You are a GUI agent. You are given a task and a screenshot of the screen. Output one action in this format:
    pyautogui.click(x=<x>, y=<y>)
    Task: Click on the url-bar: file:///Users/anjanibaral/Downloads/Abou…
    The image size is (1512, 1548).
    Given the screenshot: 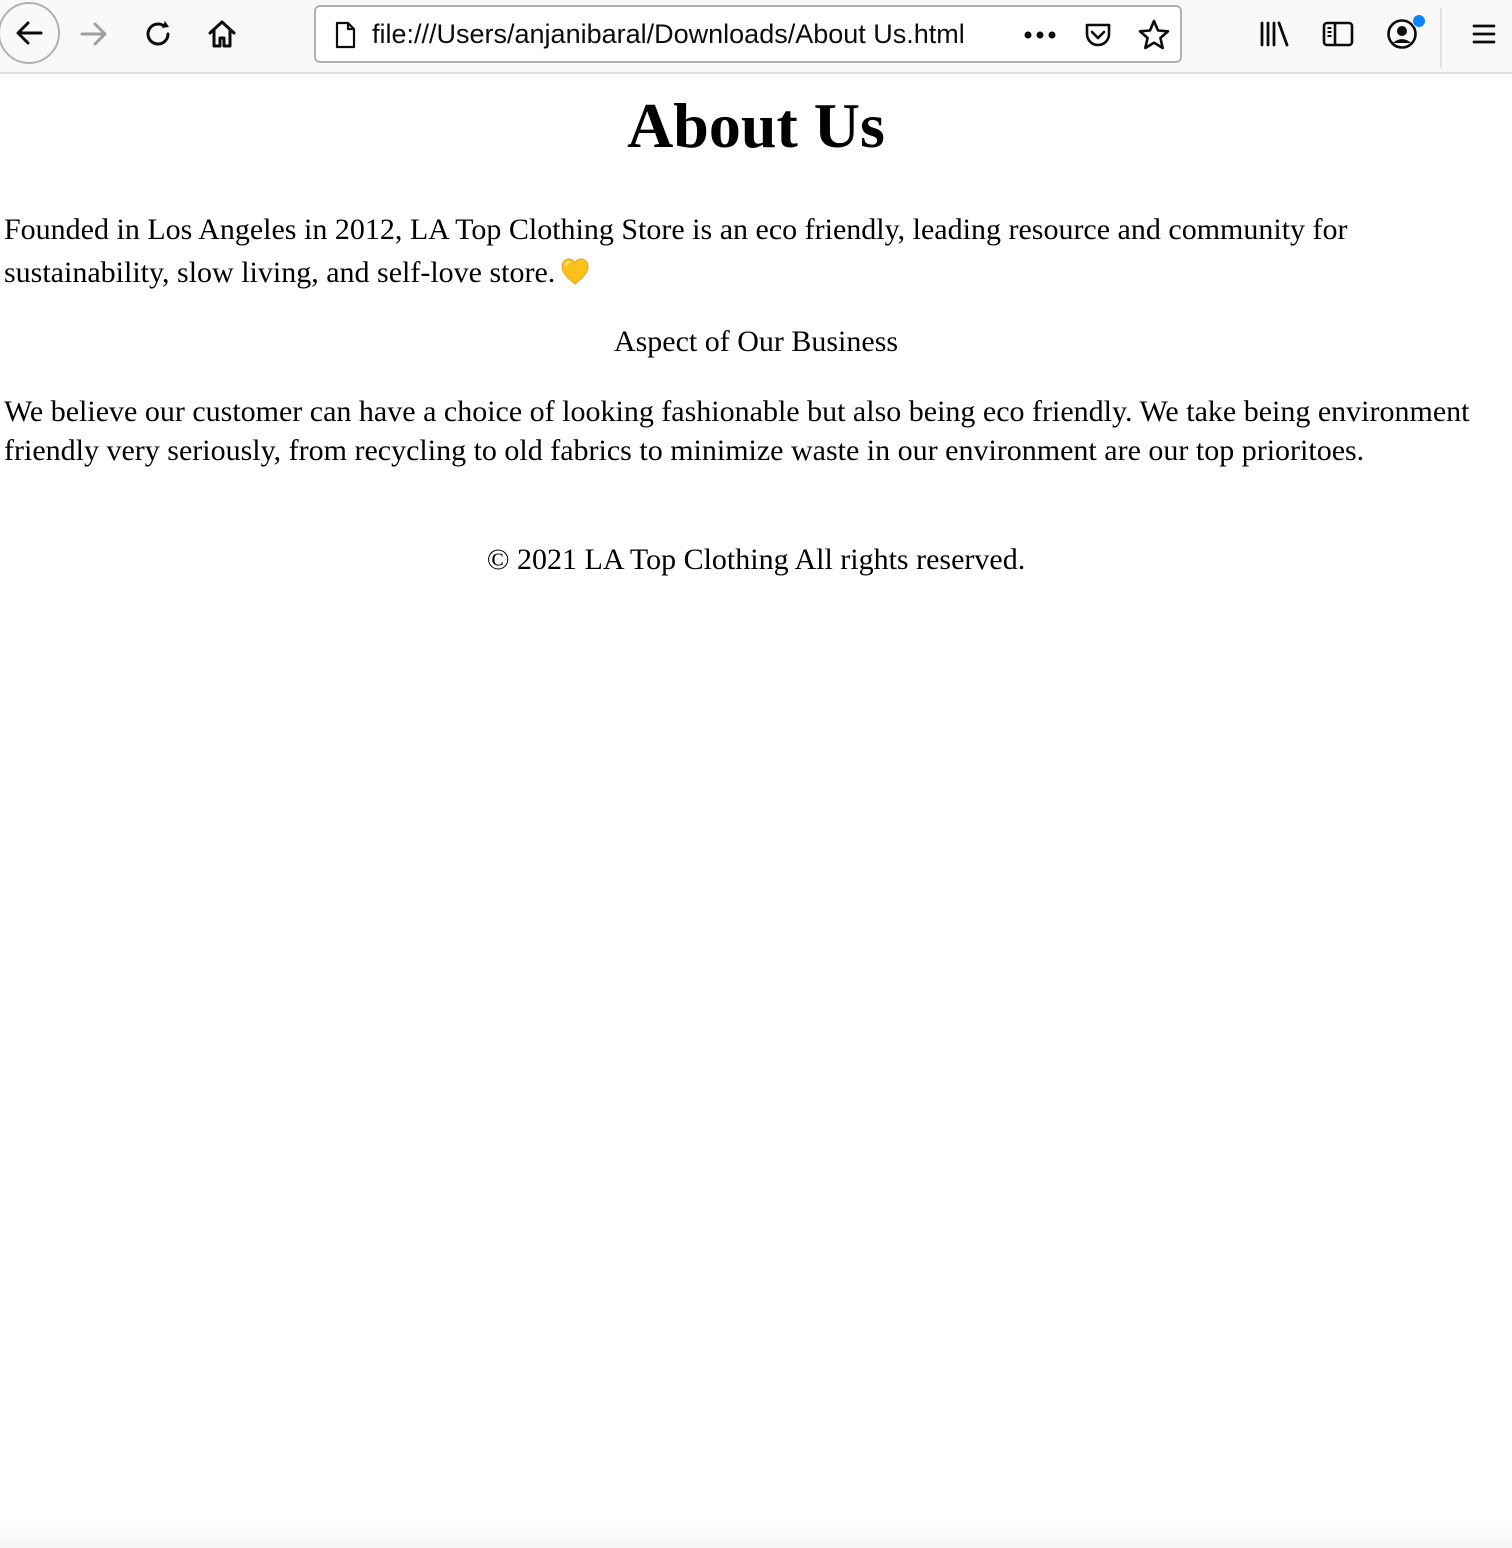 What is the action you would take?
    pyautogui.click(x=748, y=34)
    